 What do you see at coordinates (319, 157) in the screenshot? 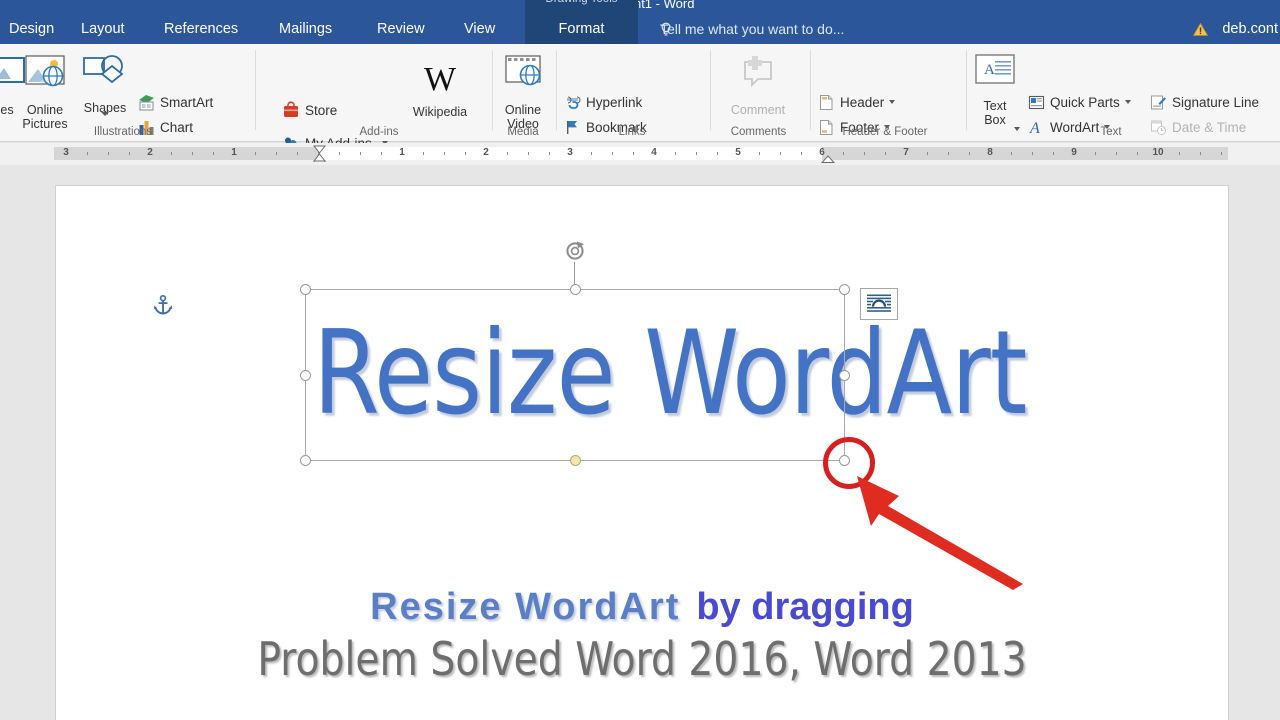
I see `hanging-indent-marker` at bounding box center [319, 157].